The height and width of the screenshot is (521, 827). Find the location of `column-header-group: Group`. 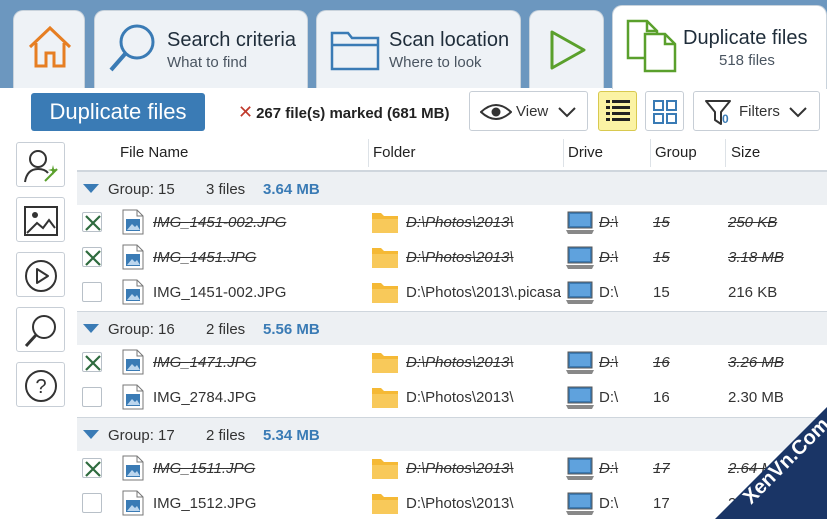

column-header-group: Group is located at coordinates (676, 152).